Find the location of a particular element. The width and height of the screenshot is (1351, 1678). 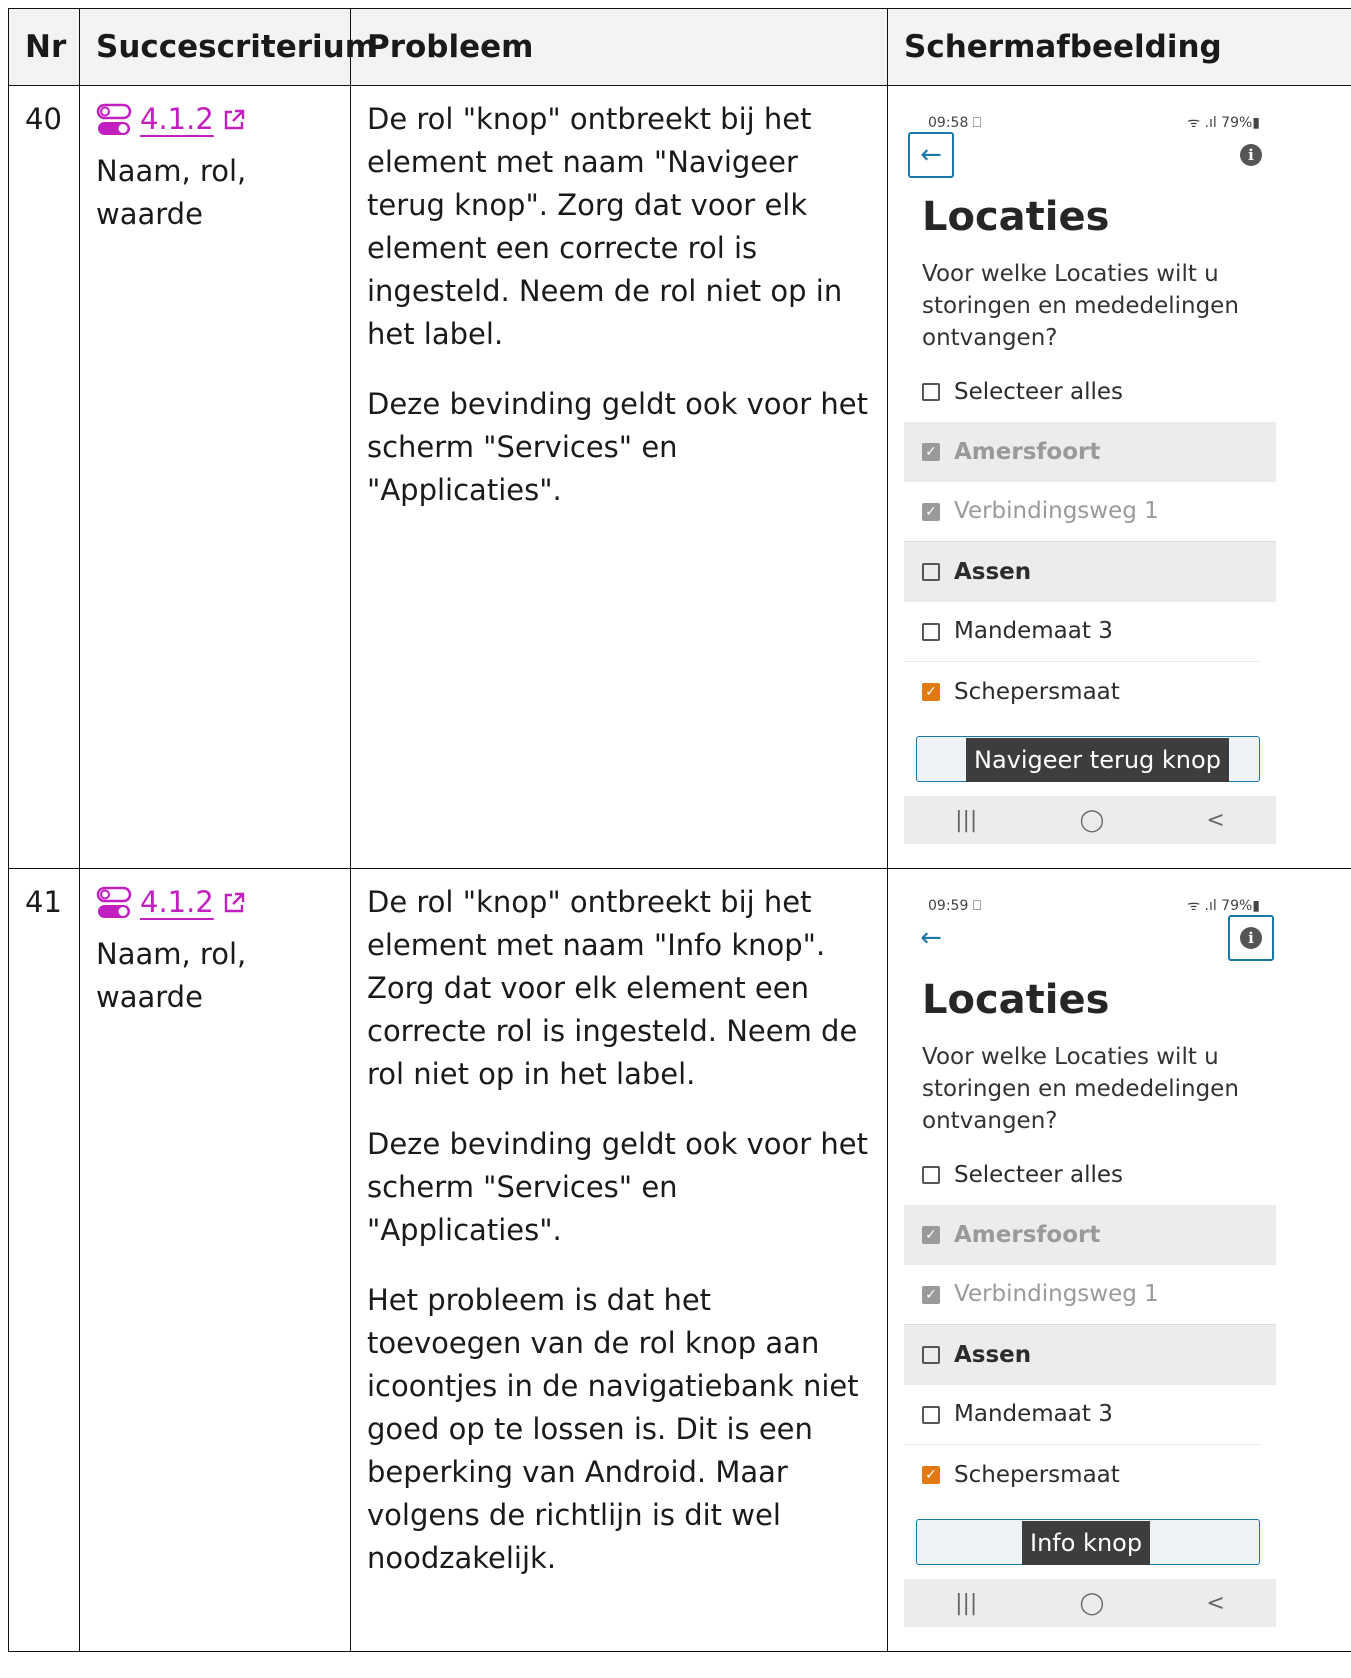

tooltip: Navigeer terug knop is located at coordinates (1097, 760).